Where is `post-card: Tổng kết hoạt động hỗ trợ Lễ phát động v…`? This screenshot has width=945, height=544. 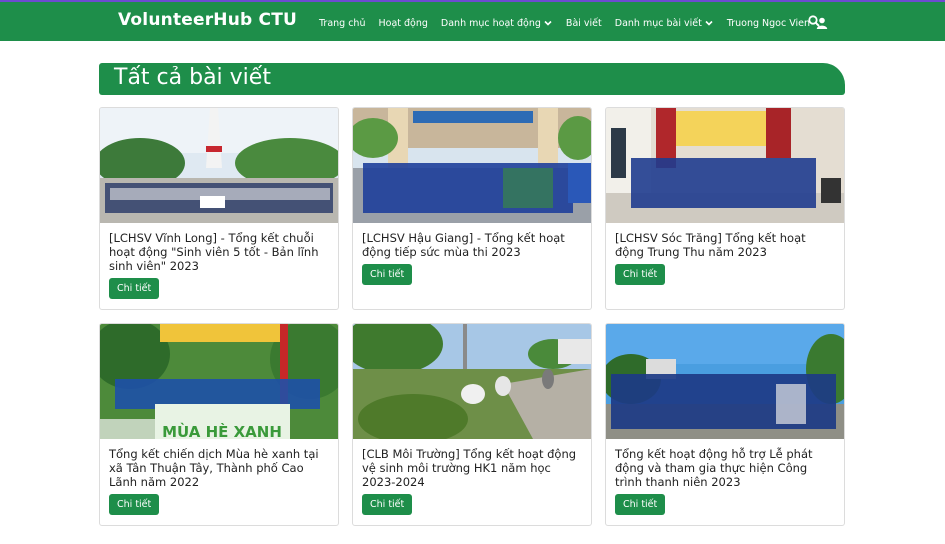 post-card: Tổng kết hoạt động hỗ trợ Lễ phát động v… is located at coordinates (725, 424).